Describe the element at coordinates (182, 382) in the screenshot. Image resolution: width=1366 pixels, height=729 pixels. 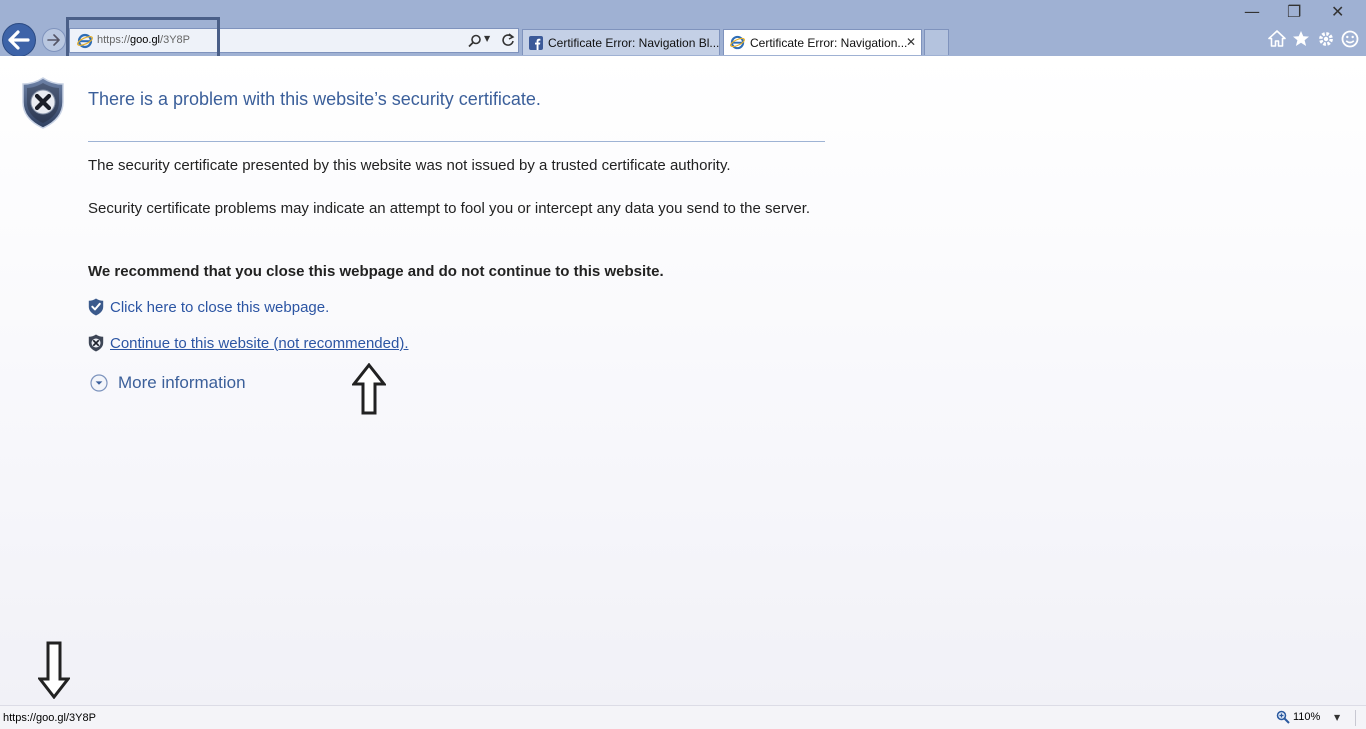
I see `more-information-label: More information` at that location.